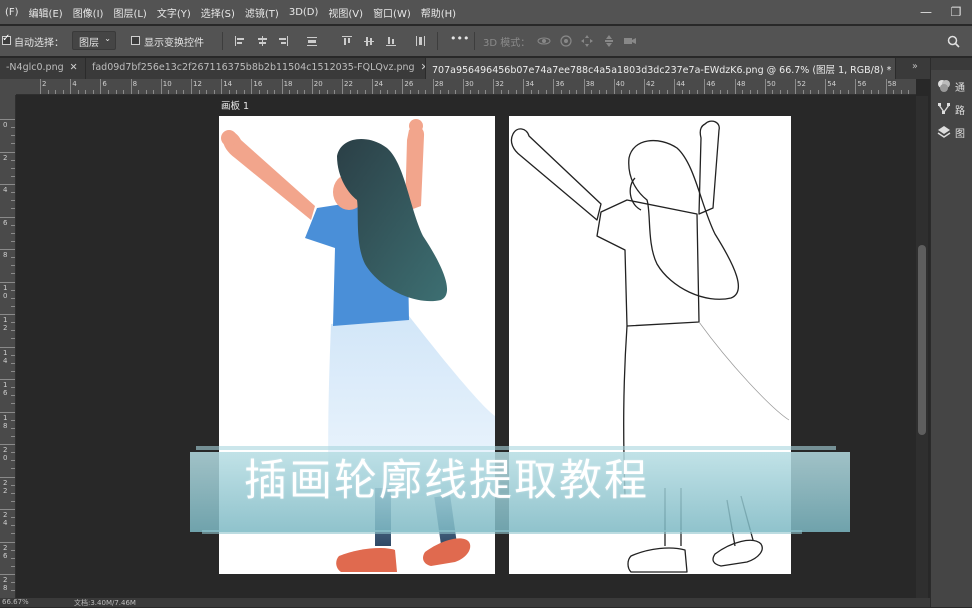 This screenshot has width=972, height=608. Describe the element at coordinates (74, 67) in the screenshot. I see `close-icon: ✕` at that location.